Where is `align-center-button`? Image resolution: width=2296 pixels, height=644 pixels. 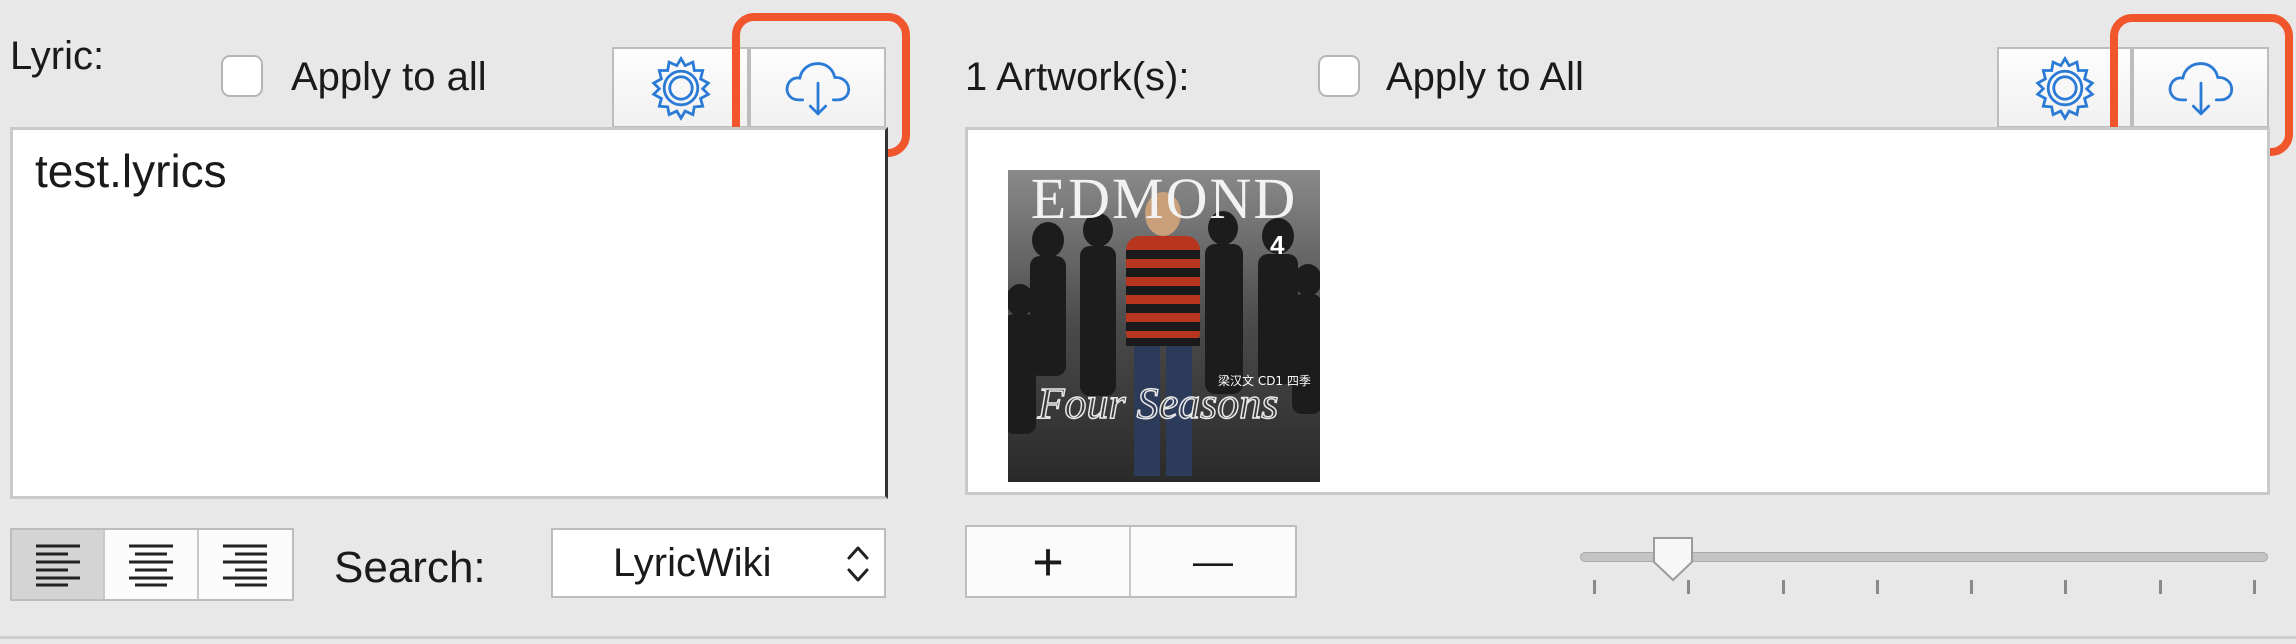
align-center-button is located at coordinates (152, 564).